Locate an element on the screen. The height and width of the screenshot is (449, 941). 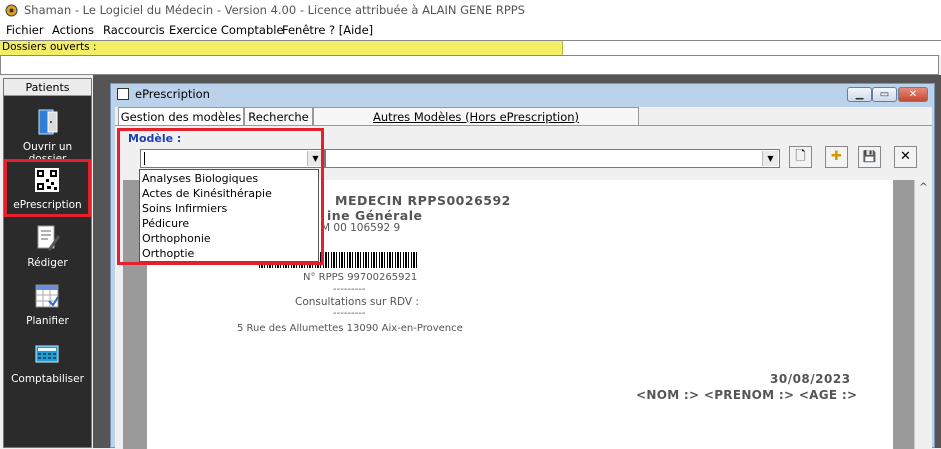
write-document-icon is located at coordinates (48, 238).